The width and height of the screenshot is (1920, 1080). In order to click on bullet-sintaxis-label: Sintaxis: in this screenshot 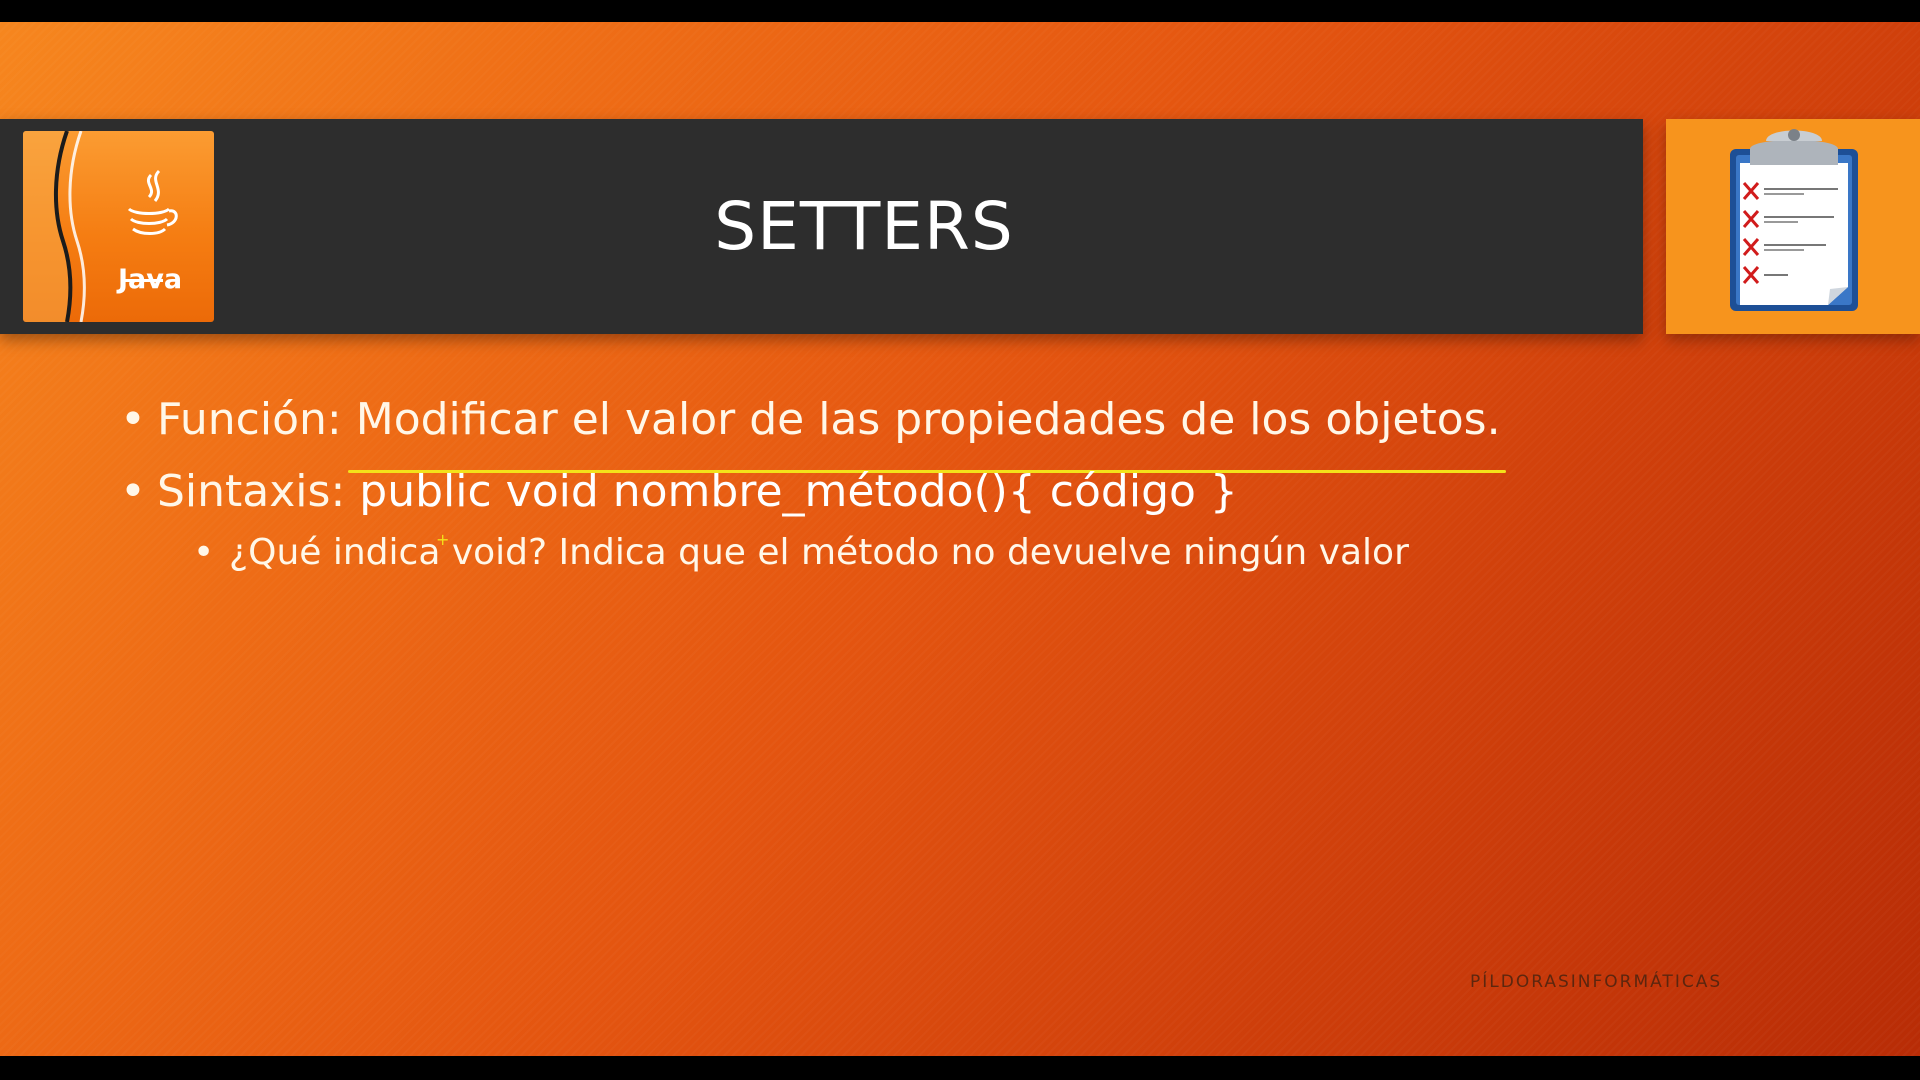, I will do `click(251, 491)`.